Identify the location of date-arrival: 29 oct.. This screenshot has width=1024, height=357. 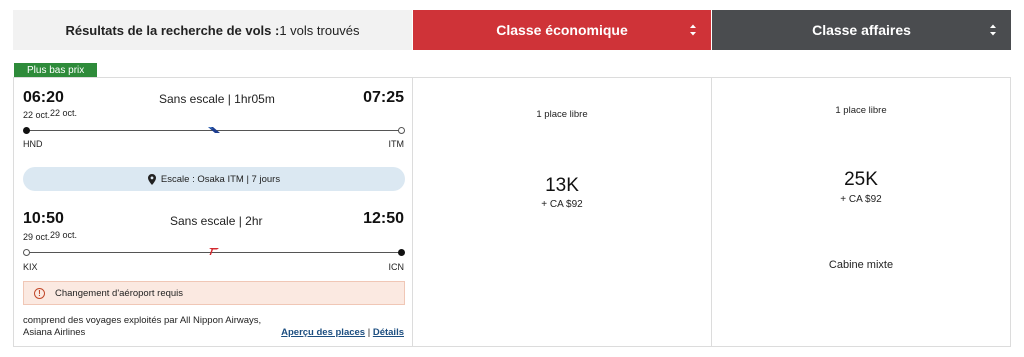
(64, 235).